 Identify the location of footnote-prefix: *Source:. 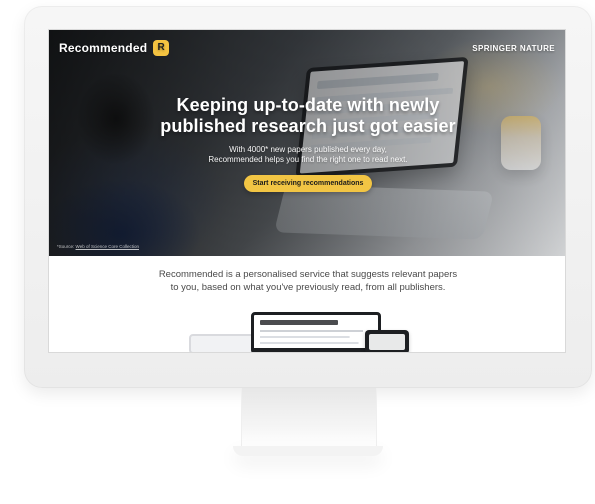
(66, 246).